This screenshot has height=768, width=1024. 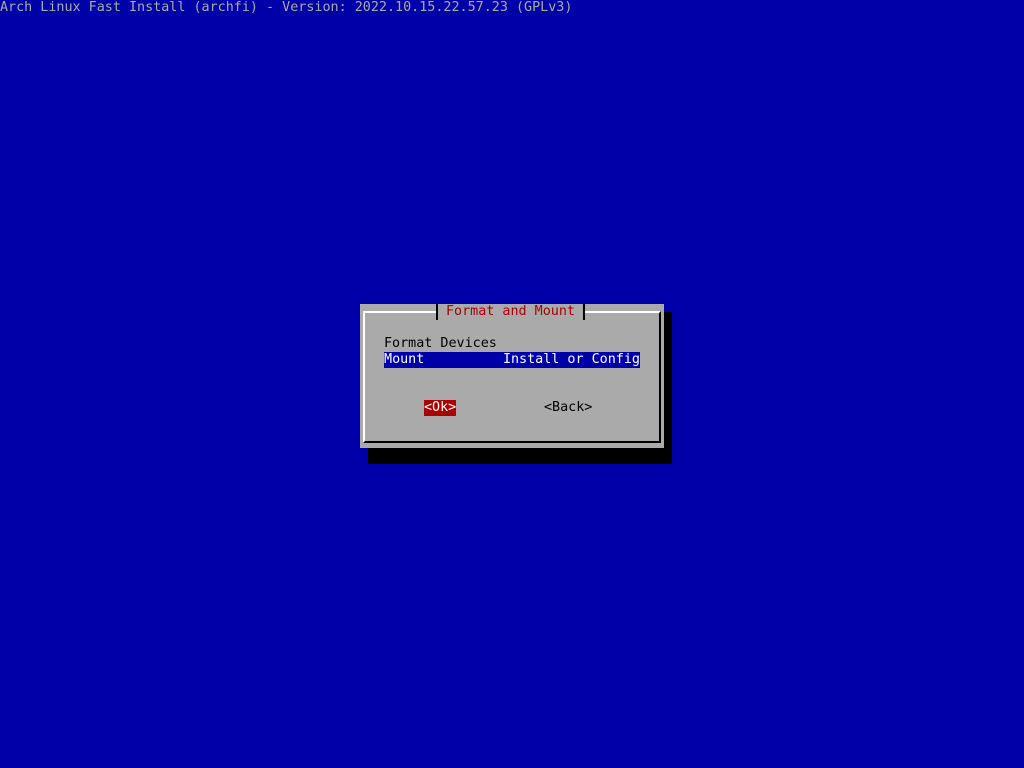 I want to click on menu-list: Format Devices Mount Install or Config, so click(x=512, y=352).